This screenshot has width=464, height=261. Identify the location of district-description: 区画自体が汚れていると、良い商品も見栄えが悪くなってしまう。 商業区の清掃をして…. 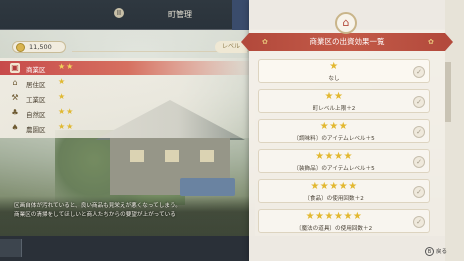
(132, 215).